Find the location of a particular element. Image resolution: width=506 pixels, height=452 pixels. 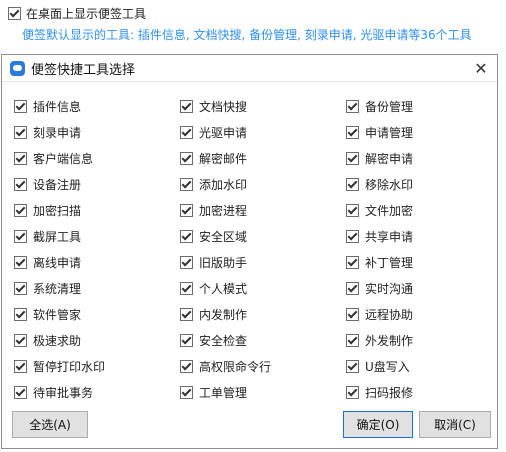

tool-option-item: 高权限命令行 is located at coordinates (263, 366).